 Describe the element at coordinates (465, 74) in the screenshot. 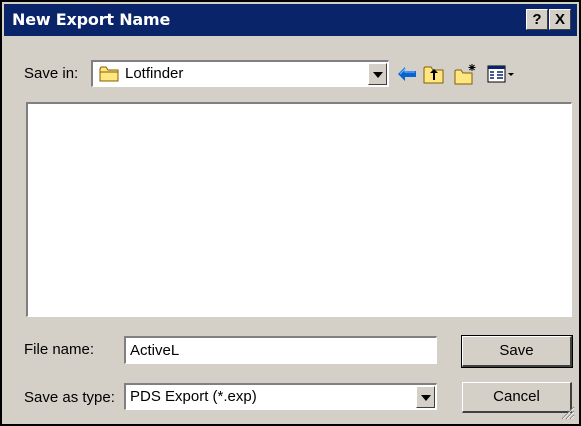

I see `create-new-folder-icon` at that location.